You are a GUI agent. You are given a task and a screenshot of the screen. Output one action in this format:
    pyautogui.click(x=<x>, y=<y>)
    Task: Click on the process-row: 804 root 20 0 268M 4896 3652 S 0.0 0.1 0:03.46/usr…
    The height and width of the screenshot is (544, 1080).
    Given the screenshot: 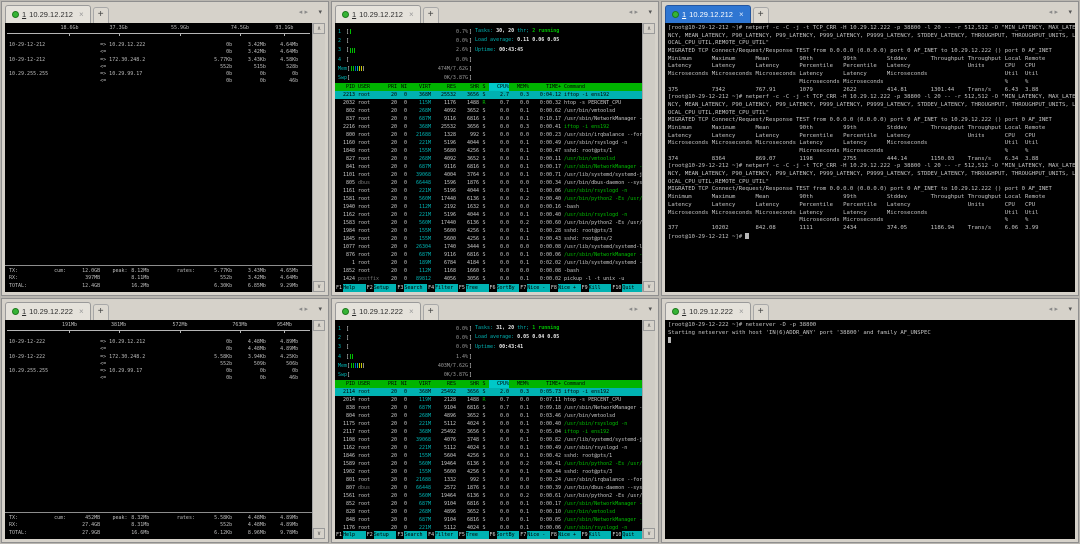 What is the action you would take?
    pyautogui.click(x=488, y=416)
    